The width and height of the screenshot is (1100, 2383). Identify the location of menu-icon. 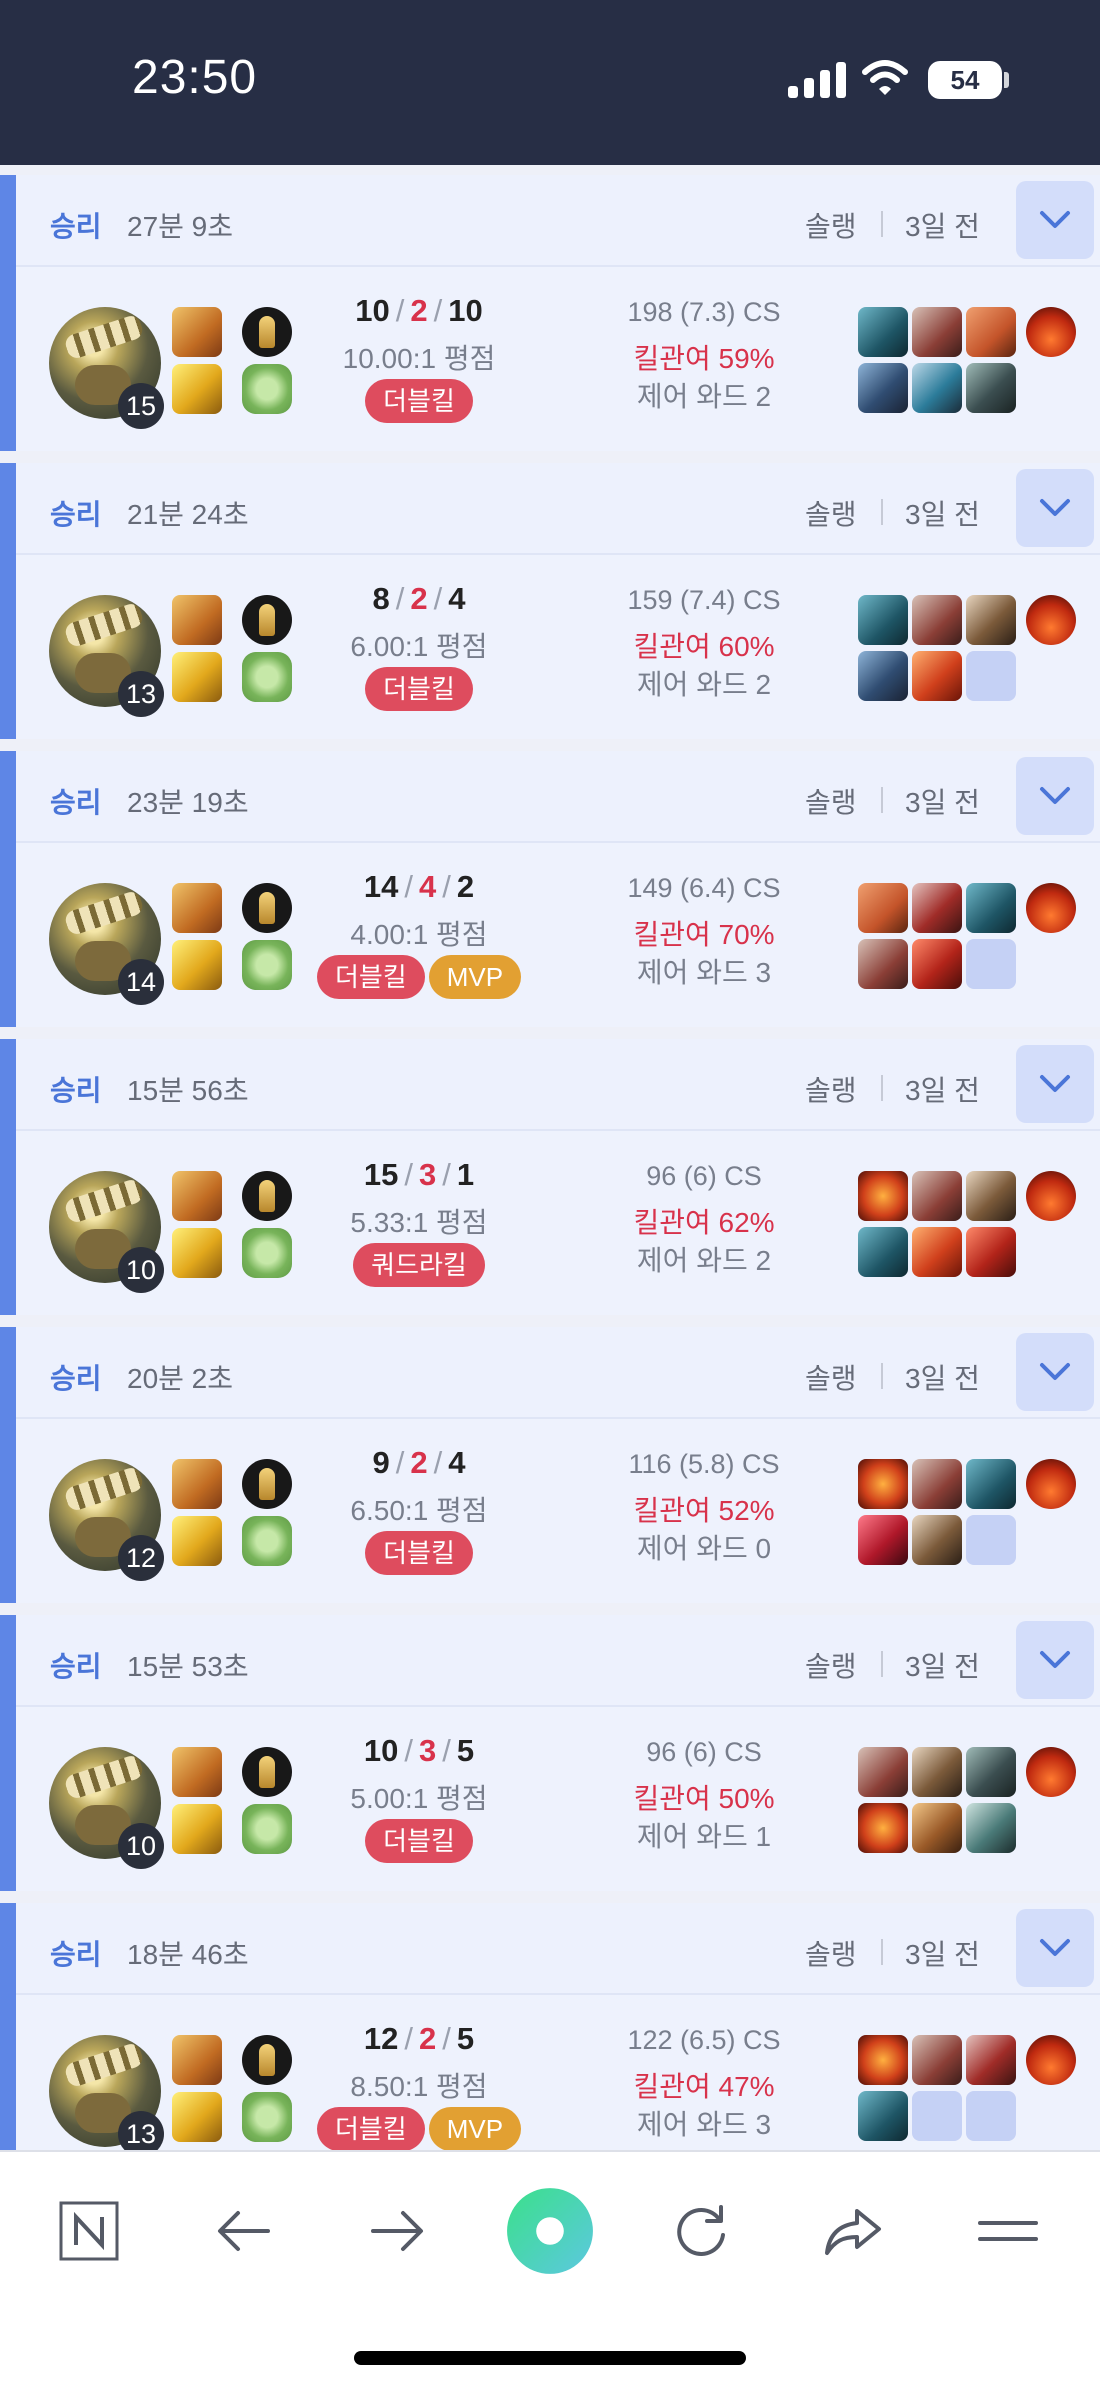
(1008, 2231).